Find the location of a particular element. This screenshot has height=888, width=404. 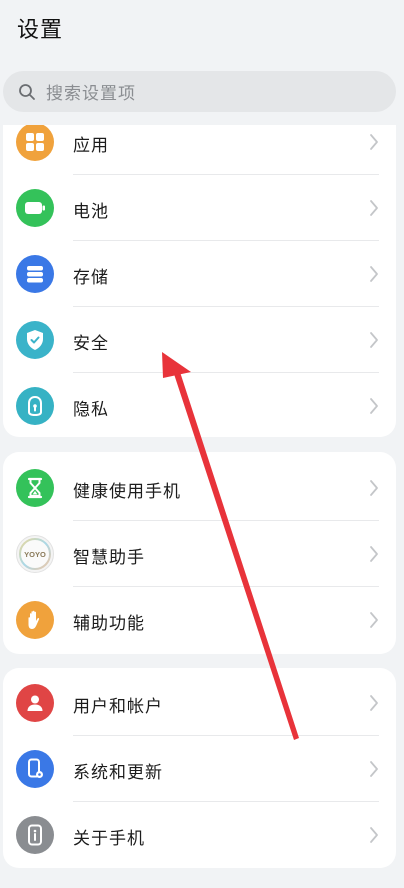

search-icon is located at coordinates (27, 92).